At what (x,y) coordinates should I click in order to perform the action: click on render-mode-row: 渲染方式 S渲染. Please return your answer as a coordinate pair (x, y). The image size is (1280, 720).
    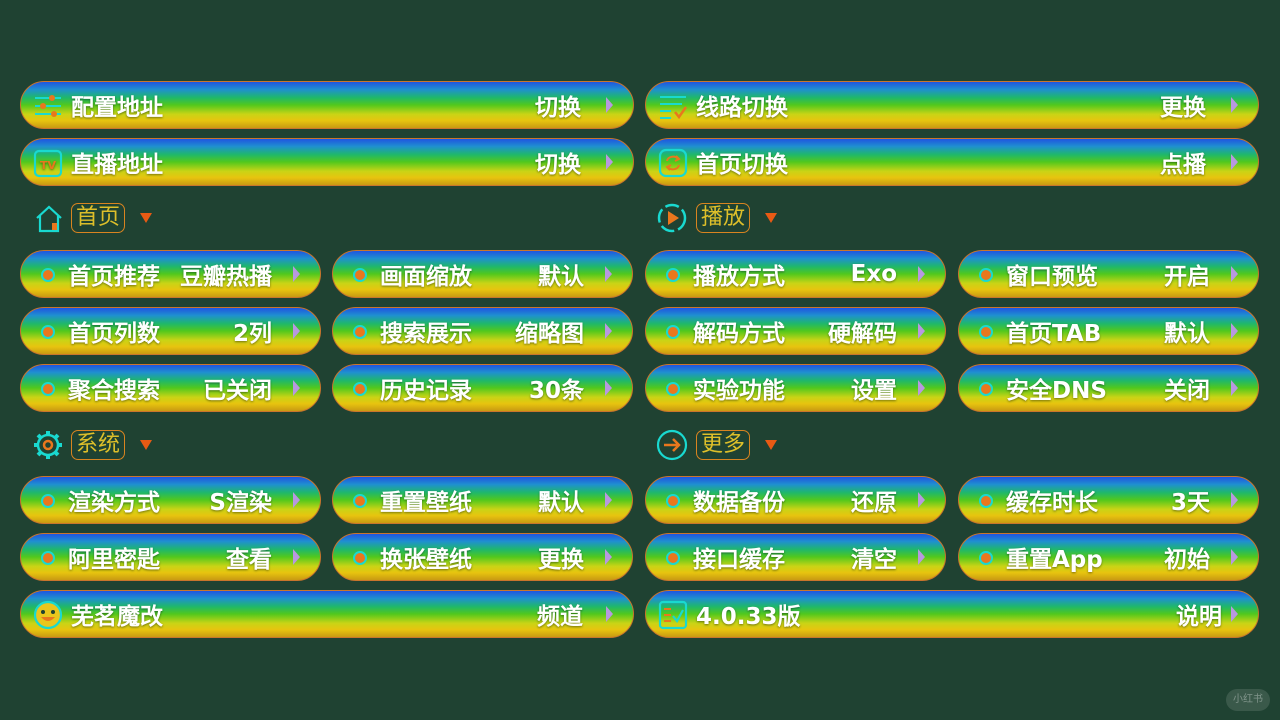
    Looking at the image, I should click on (170, 500).